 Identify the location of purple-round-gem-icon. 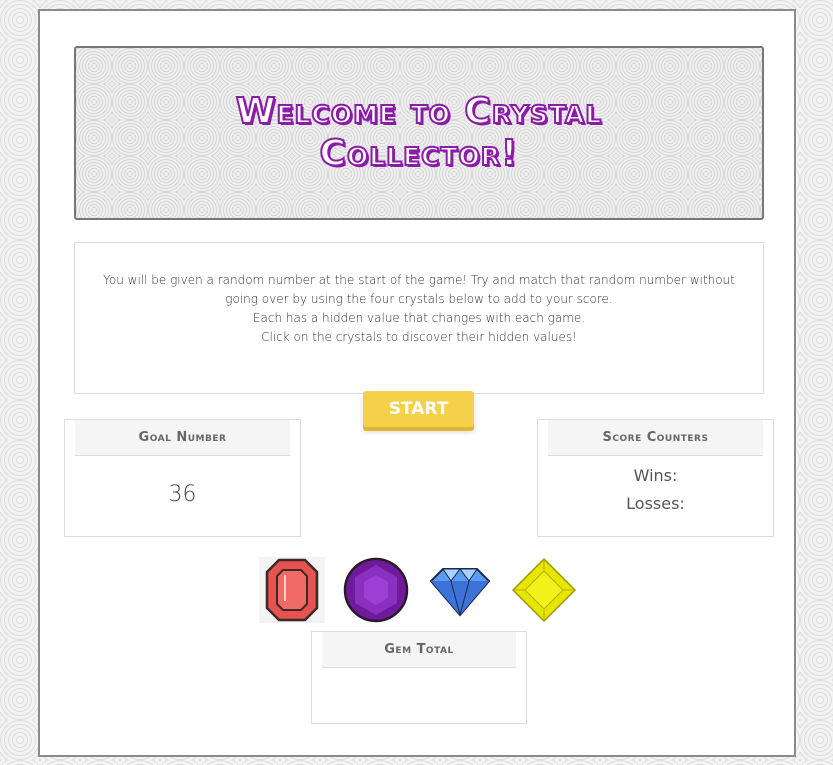
(376, 590).